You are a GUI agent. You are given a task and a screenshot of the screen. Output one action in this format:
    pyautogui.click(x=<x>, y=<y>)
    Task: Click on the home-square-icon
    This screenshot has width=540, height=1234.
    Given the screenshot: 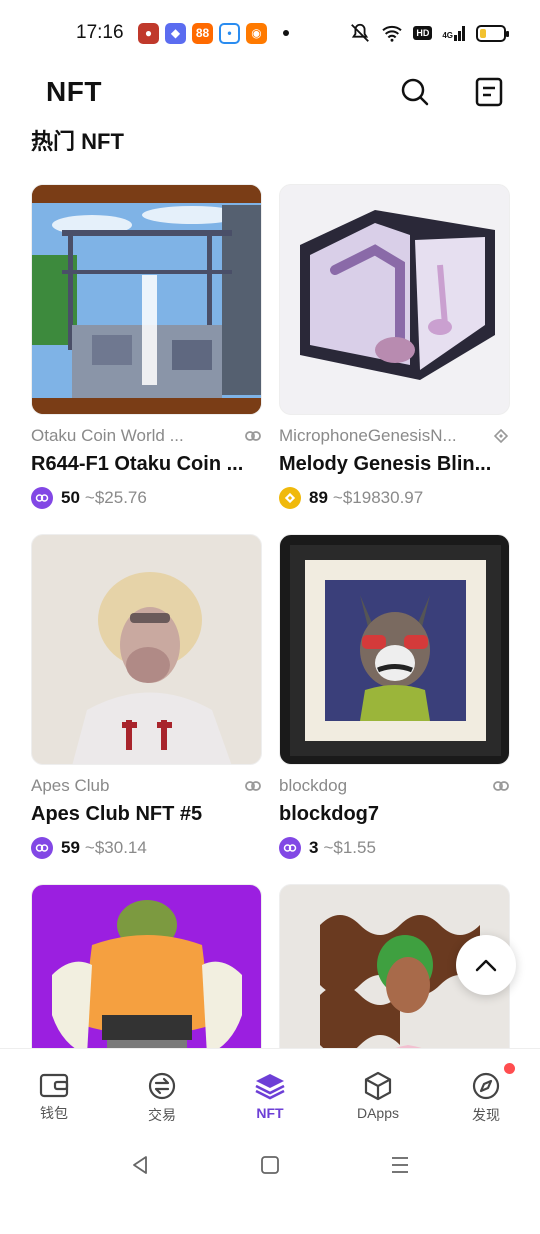 What is the action you would take?
    pyautogui.click(x=270, y=1165)
    